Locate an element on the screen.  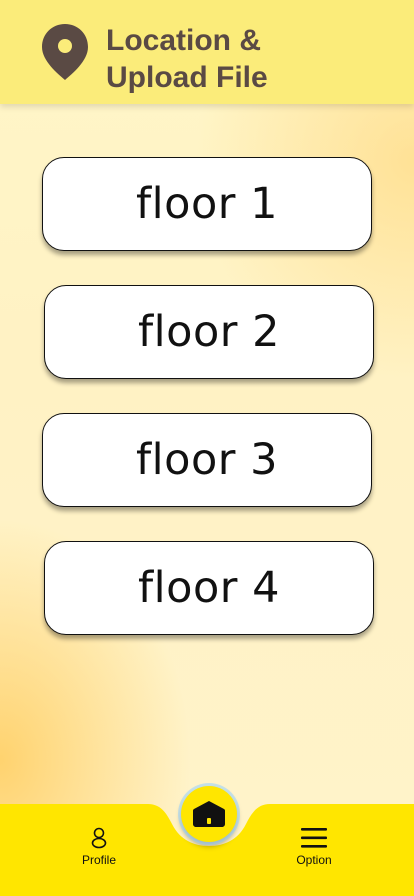
app-header: Location & Upload File is located at coordinates (207, 52).